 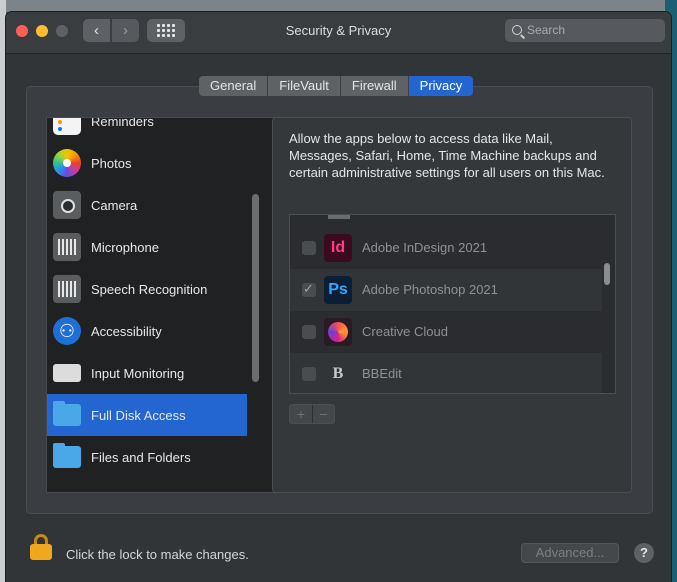 I want to click on reminders-icon, so click(x=67, y=126).